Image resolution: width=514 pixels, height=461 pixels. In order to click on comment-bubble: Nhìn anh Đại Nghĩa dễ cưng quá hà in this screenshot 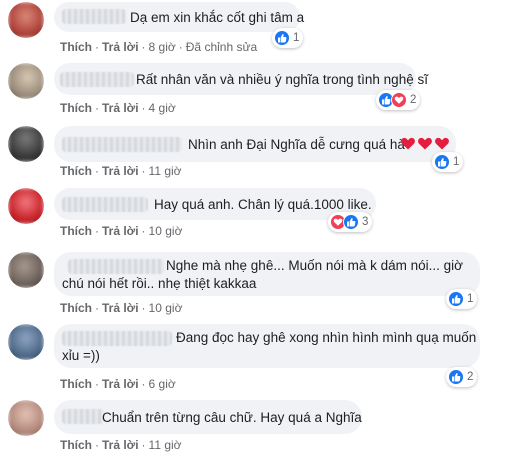, I will do `click(255, 144)`.